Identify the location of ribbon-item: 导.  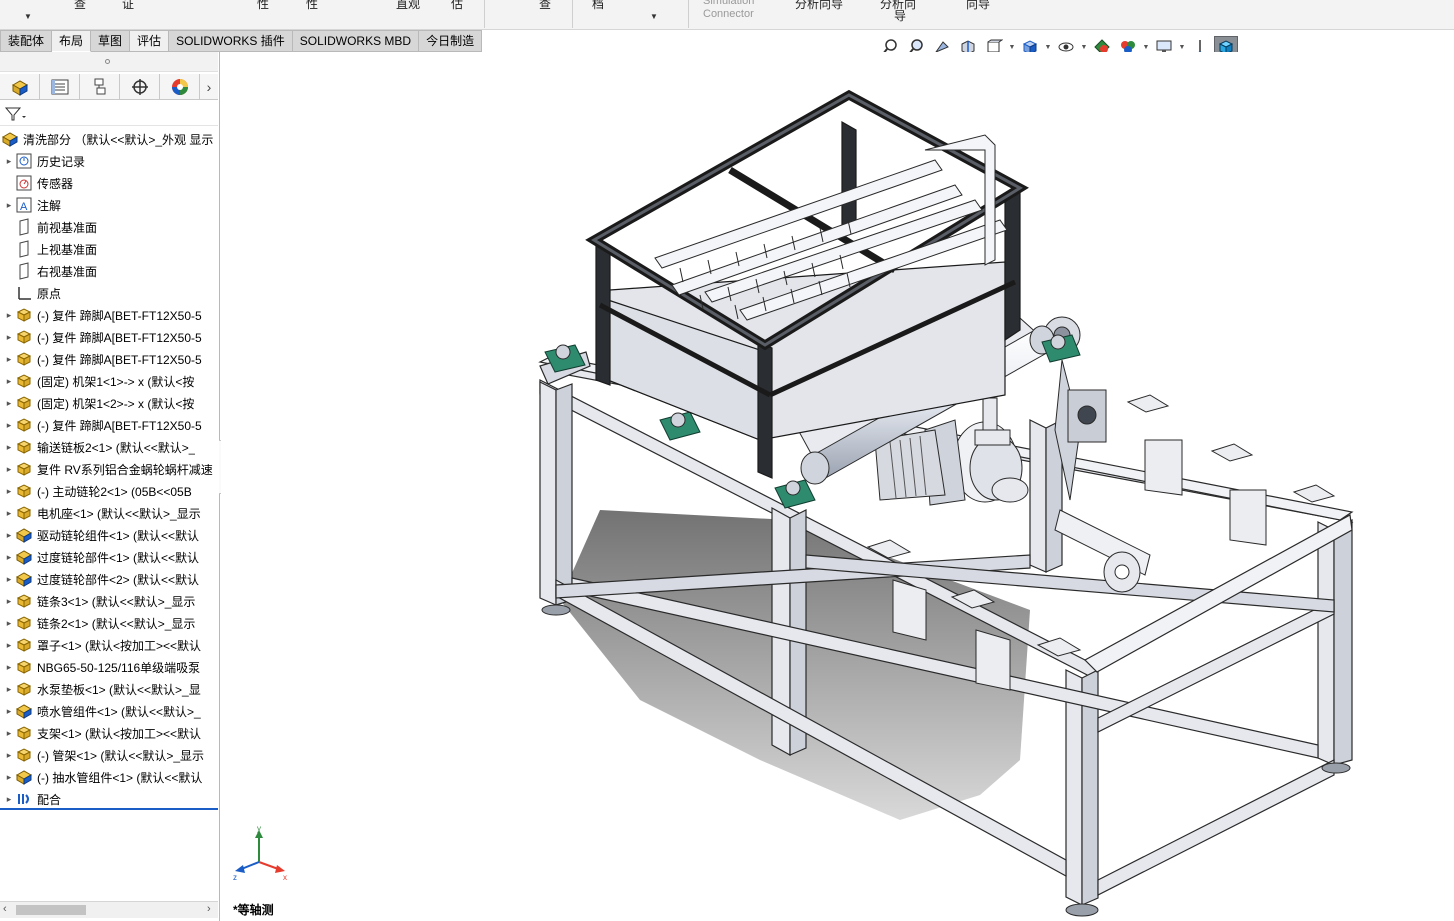
(900, 15).